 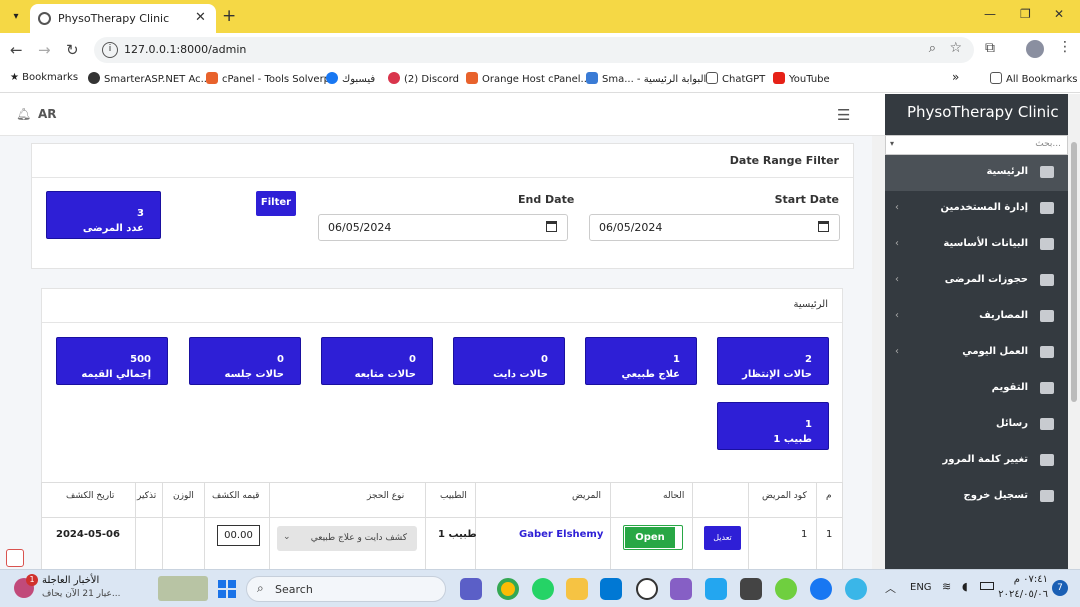 What do you see at coordinates (955, 48) in the screenshot?
I see `bookmark-star-icon: ☆` at bounding box center [955, 48].